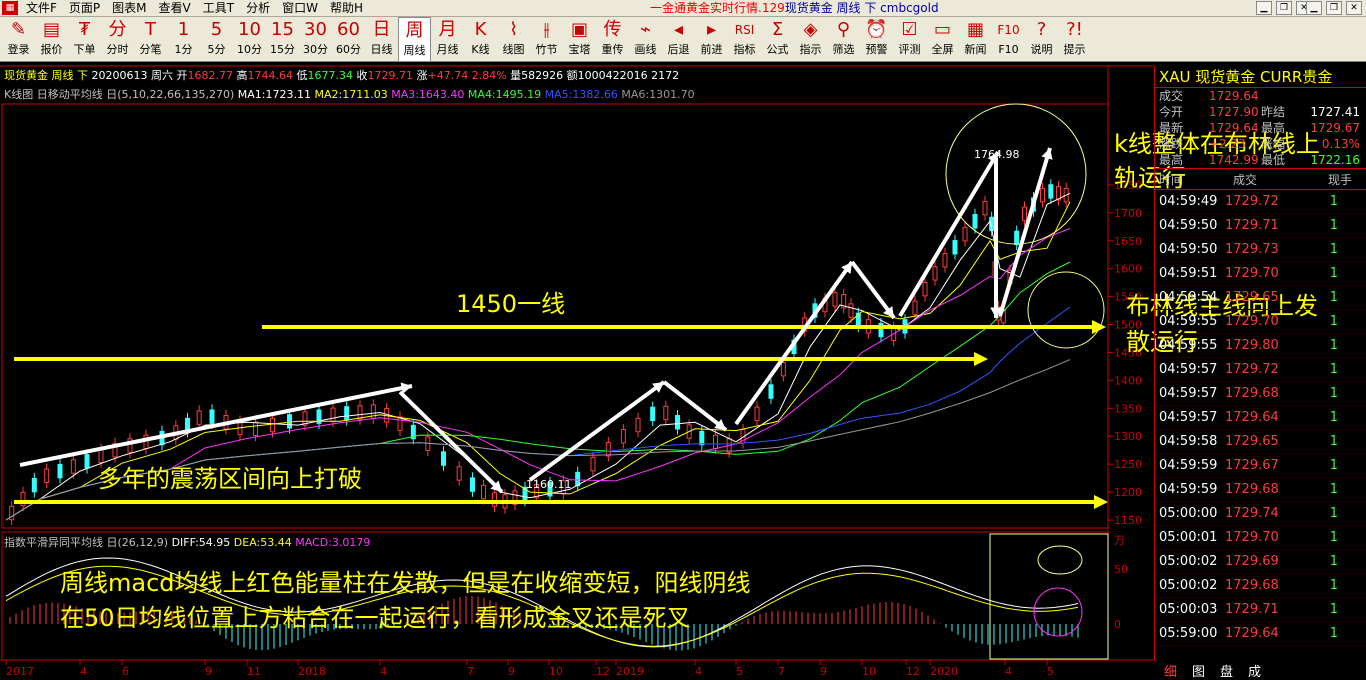  What do you see at coordinates (210, 75) in the screenshot?
I see `open-value: 1682.77` at bounding box center [210, 75].